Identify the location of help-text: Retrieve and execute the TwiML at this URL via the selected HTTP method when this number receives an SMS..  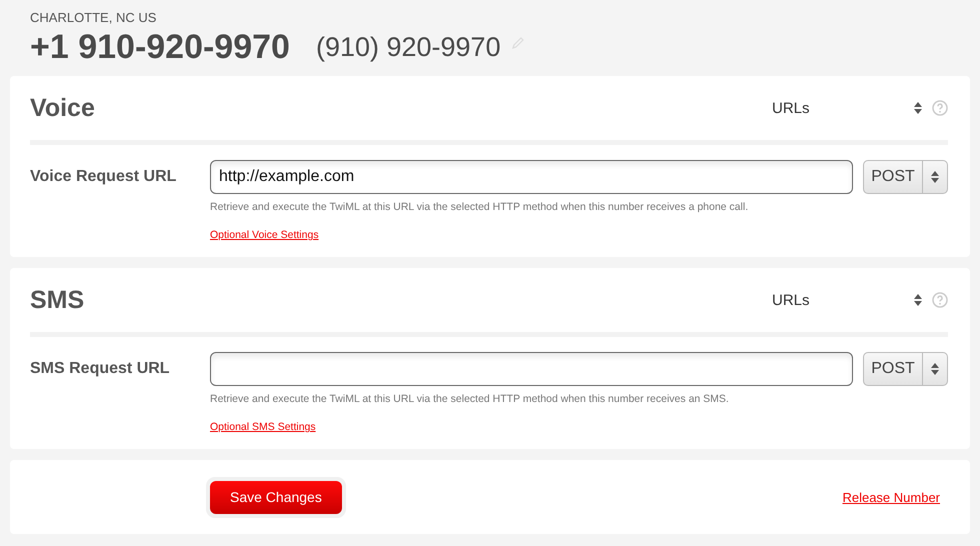
(470, 399).